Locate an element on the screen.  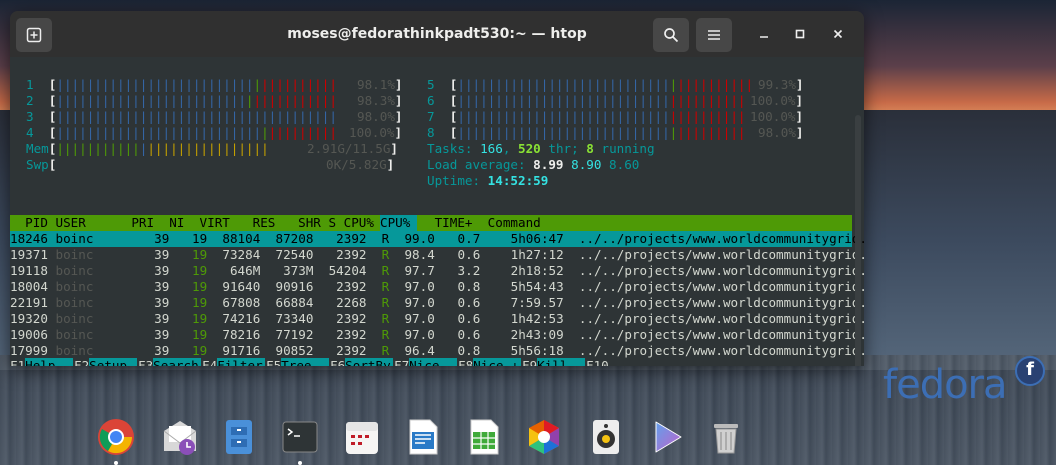
fkey-8: F8Nice + is located at coordinates (490, 362).